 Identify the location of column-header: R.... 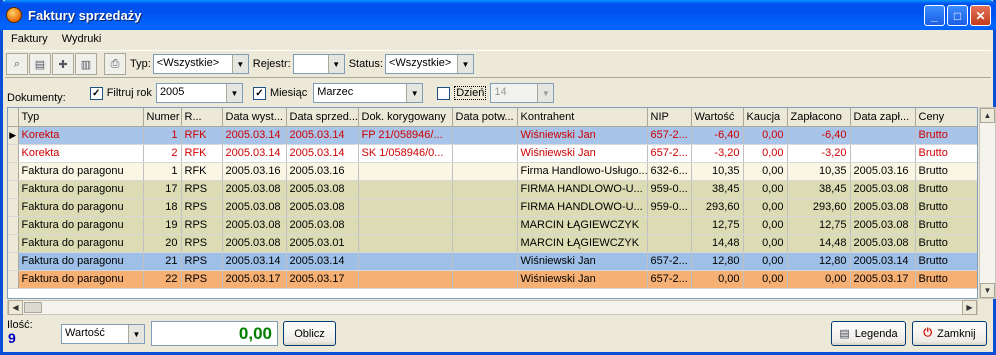
(202, 117).